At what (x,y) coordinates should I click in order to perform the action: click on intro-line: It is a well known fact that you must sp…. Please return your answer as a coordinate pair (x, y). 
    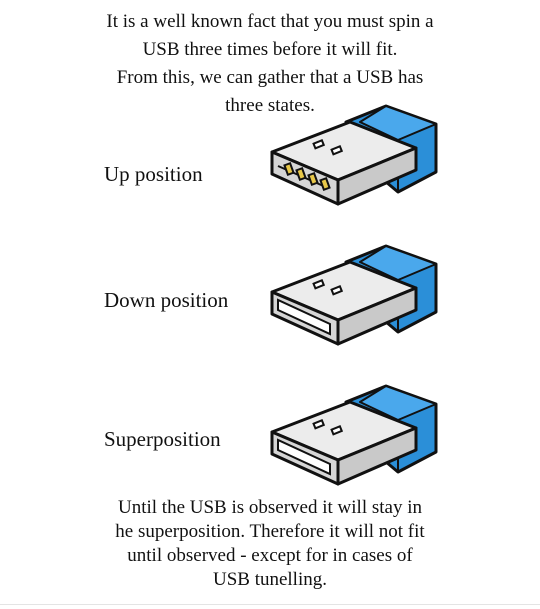
    Looking at the image, I should click on (270, 21).